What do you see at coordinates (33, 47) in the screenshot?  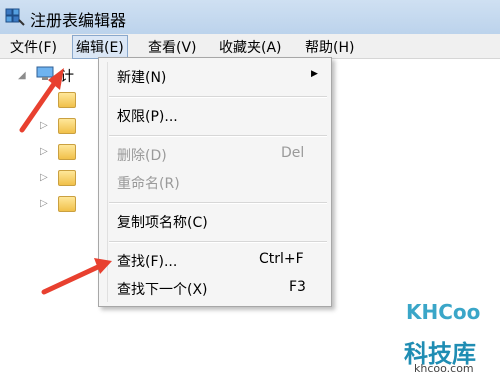 I see `menu-file: 文件(F)` at bounding box center [33, 47].